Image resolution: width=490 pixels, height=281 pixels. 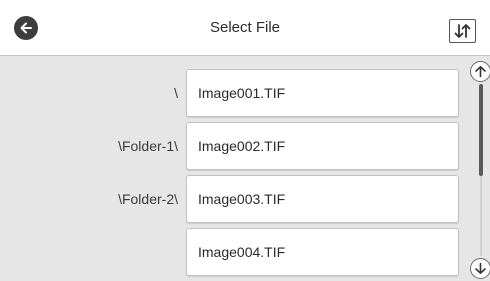 I want to click on scroll-down-button, so click(x=480, y=268).